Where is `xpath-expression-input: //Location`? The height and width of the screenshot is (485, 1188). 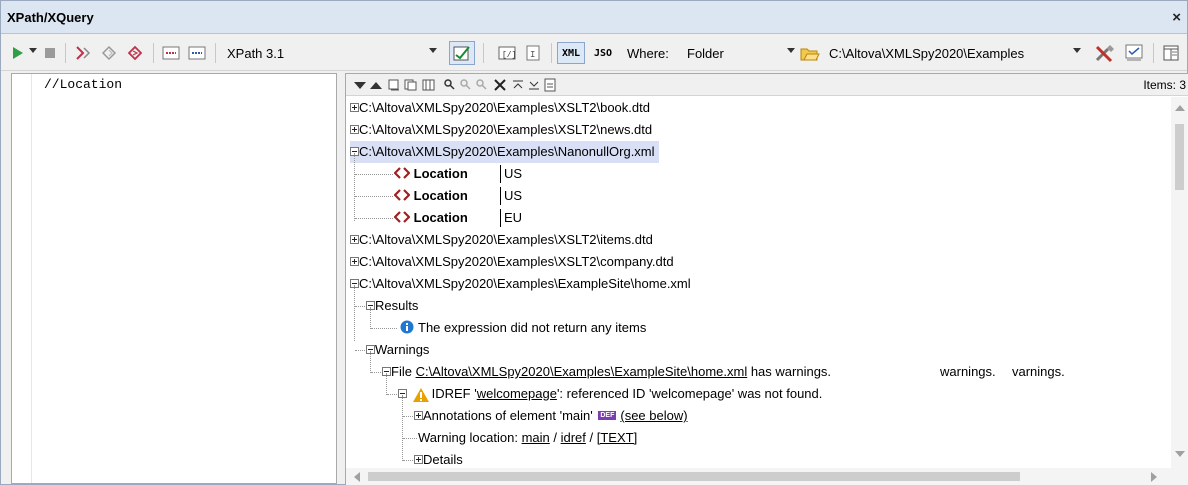 xpath-expression-input: //Location is located at coordinates (83, 84).